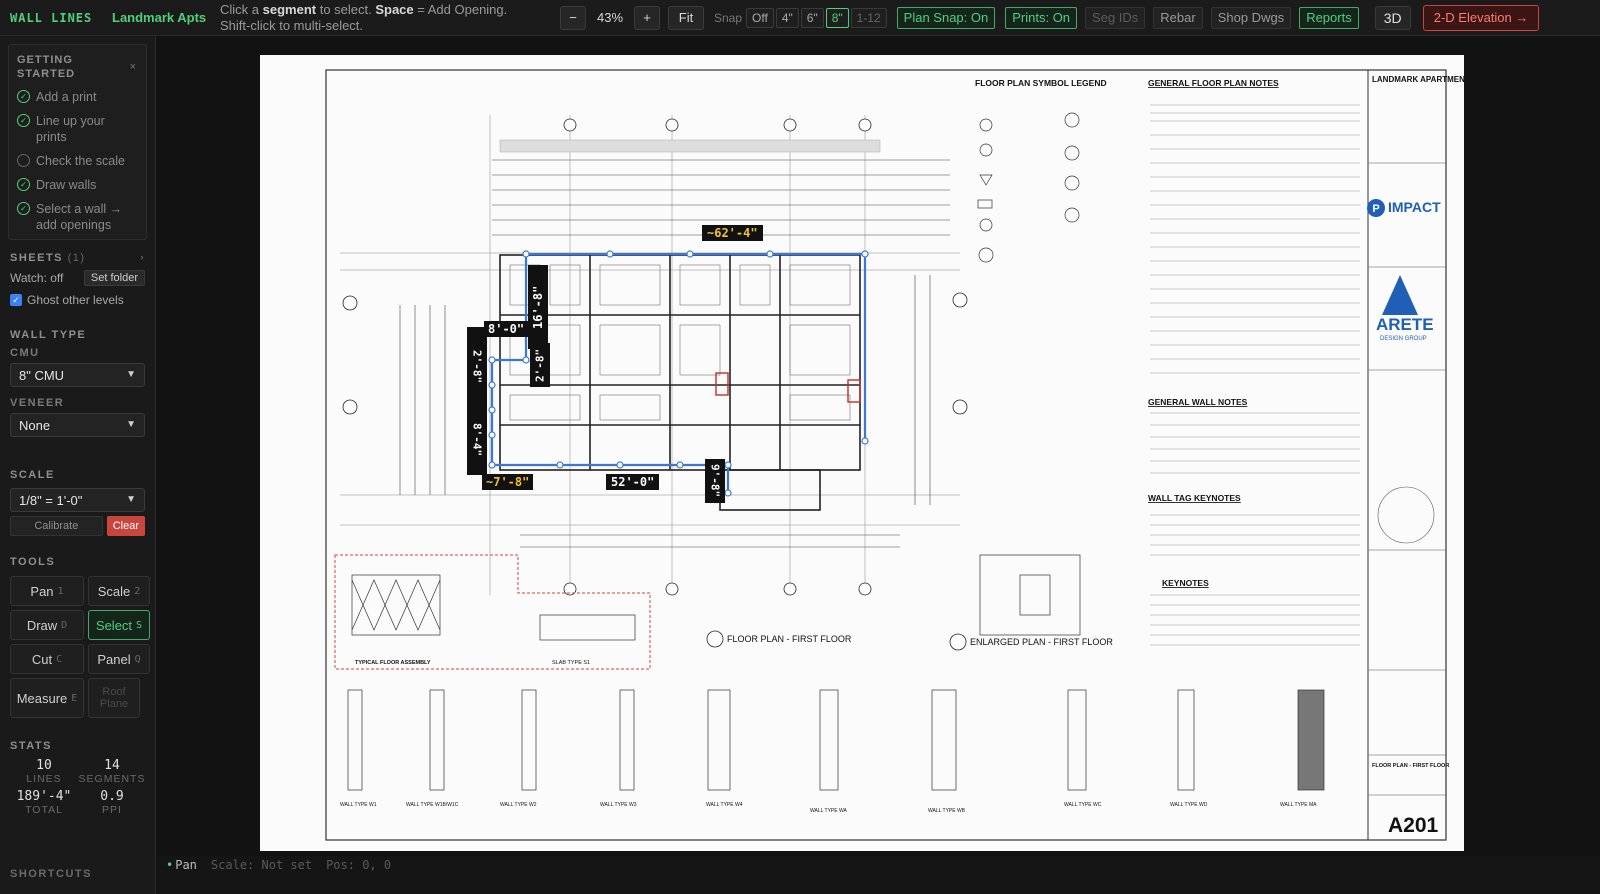  Describe the element at coordinates (946, 17) in the screenshot. I see `plan-snap-toggle: Plan Snap: On` at that location.